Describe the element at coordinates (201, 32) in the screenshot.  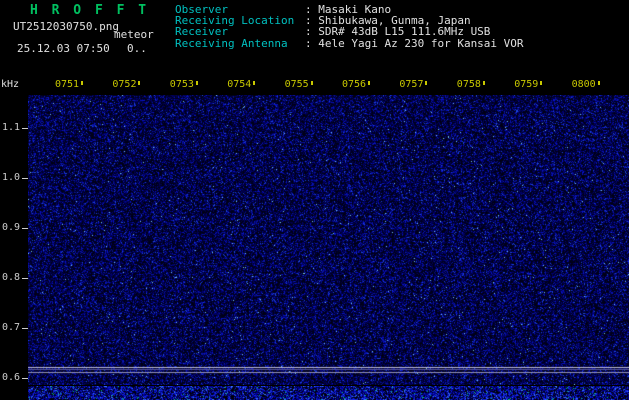
I see `info-field-label: Receiver` at that location.